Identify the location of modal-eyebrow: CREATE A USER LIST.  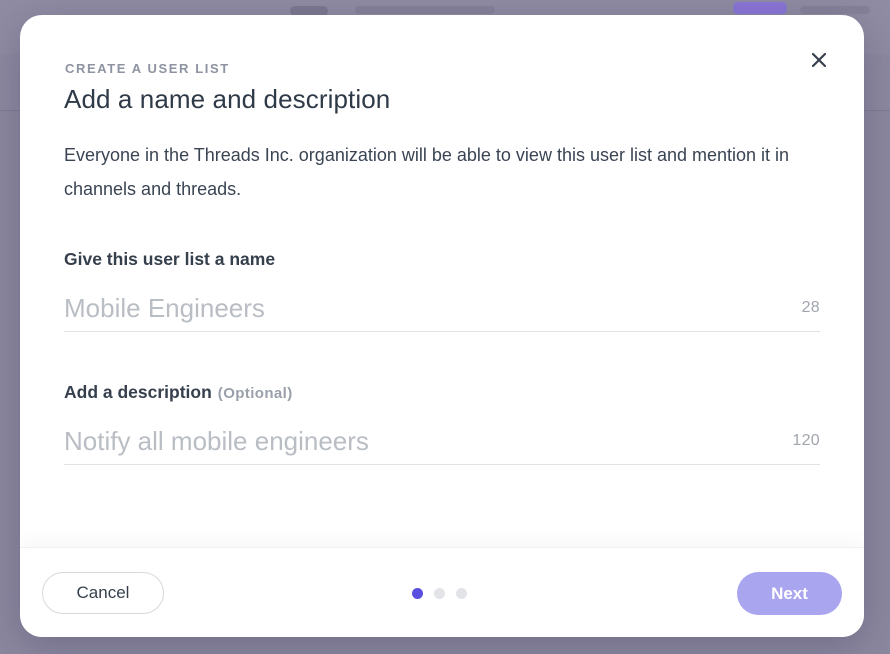
(147, 68).